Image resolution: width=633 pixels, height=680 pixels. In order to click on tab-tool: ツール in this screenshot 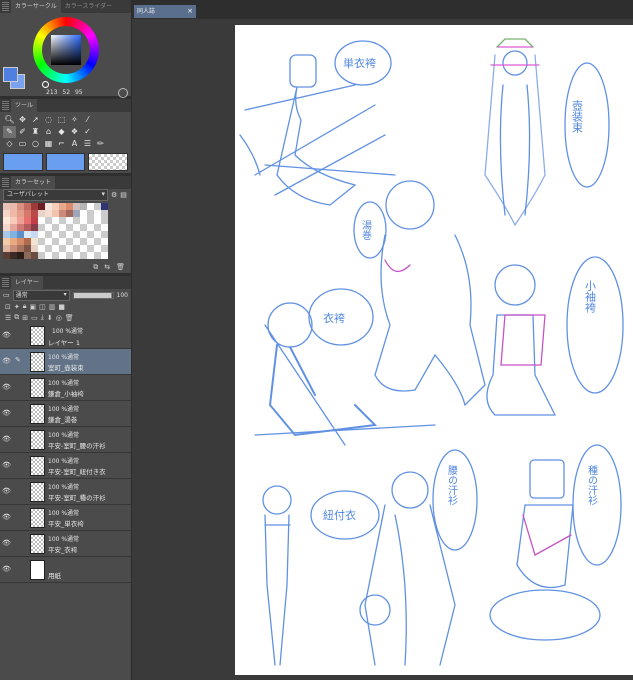, I will do `click(24, 105)`.